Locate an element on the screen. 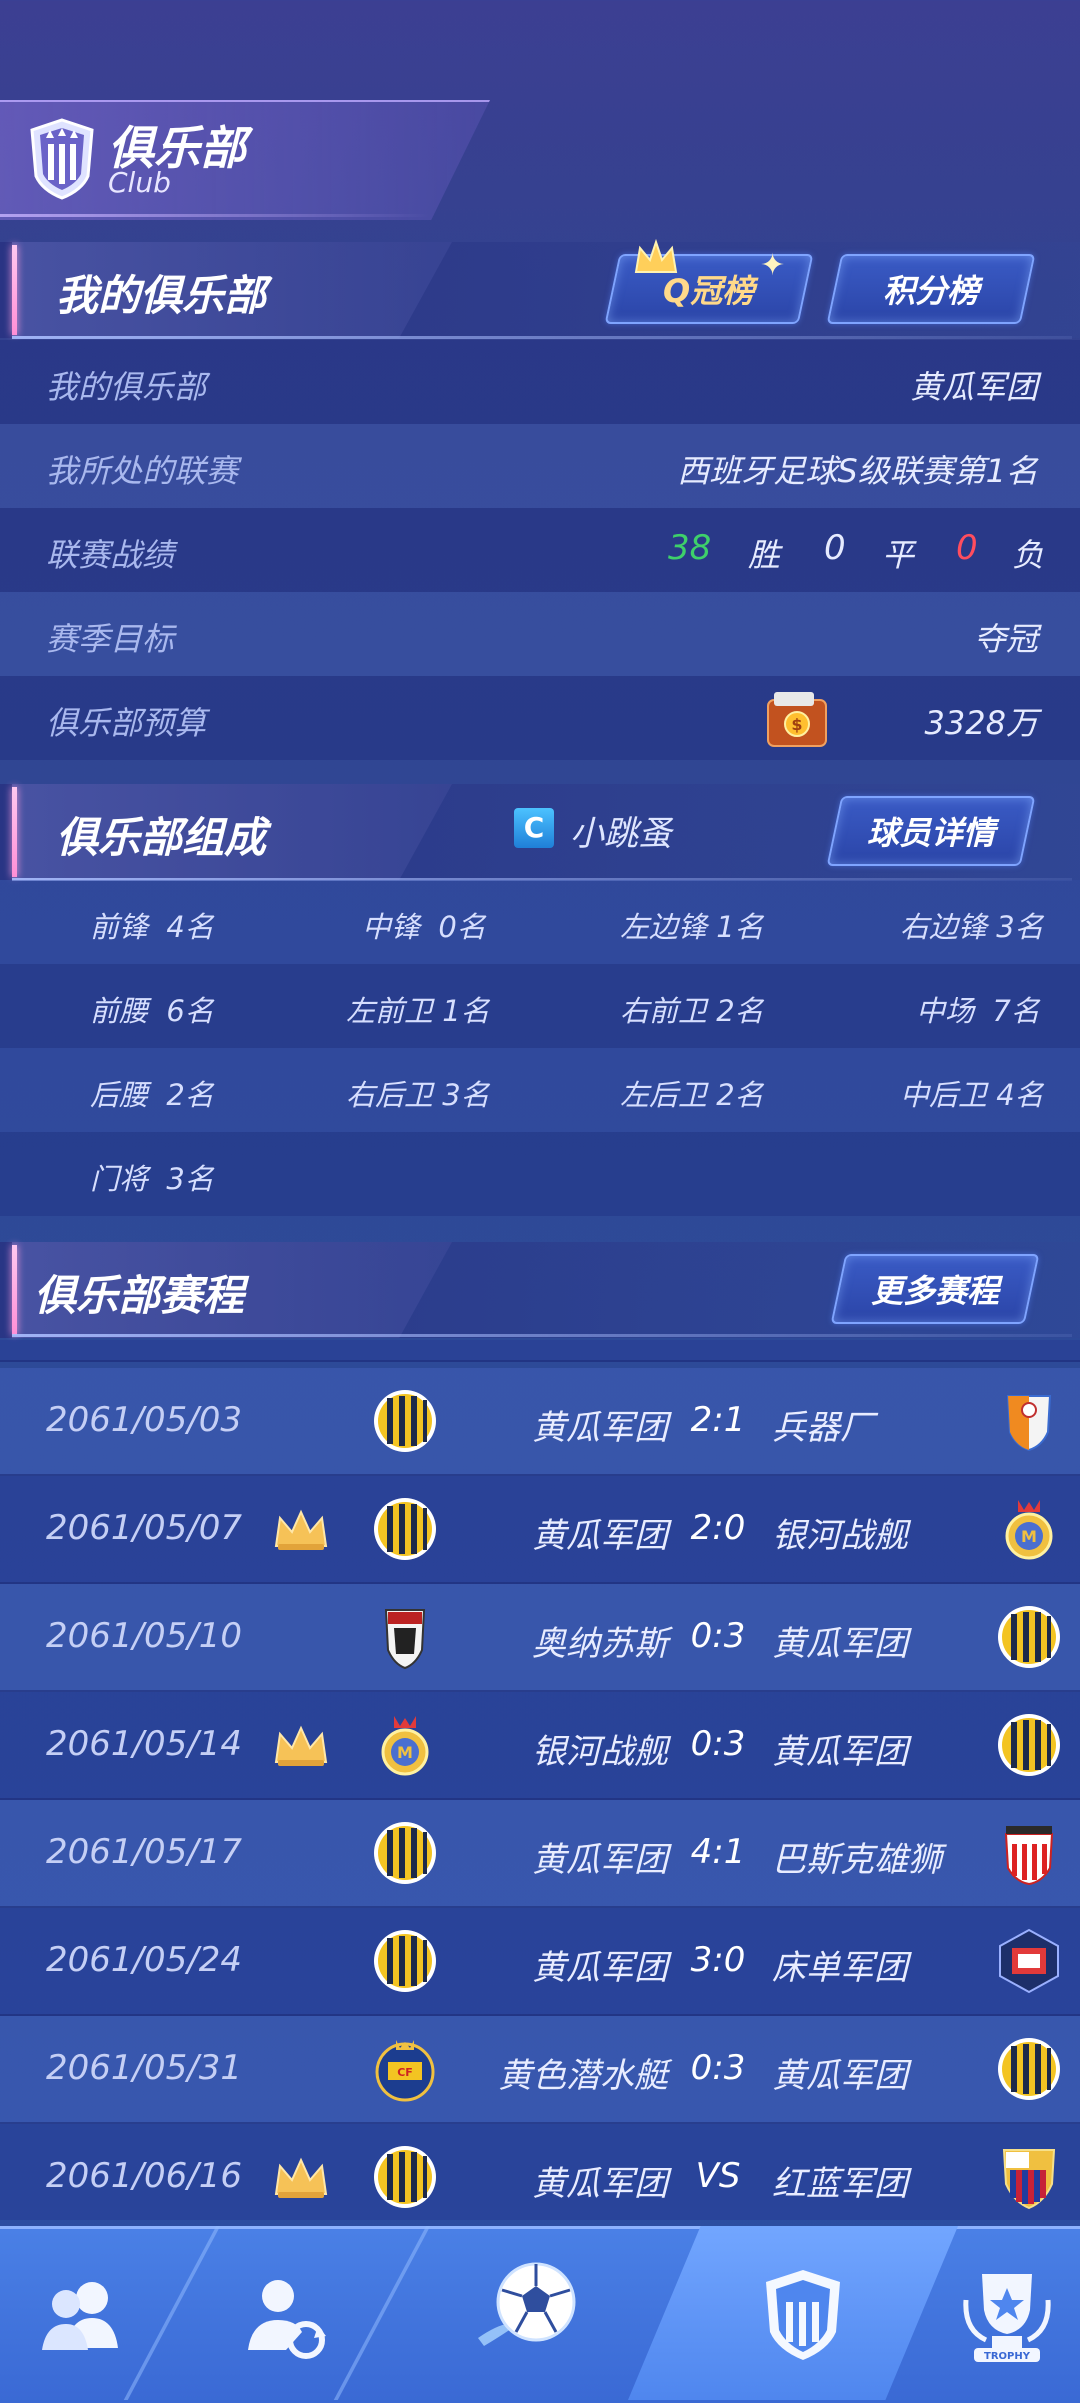 This screenshot has height=2403, width=1080. soccer-ball-icon is located at coordinates (529, 2305).